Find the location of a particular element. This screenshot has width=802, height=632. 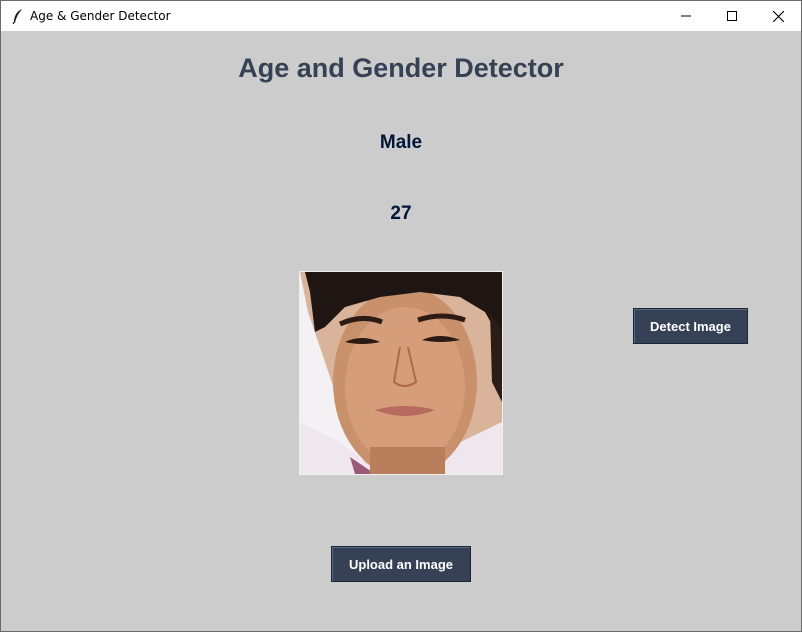

minimize-button is located at coordinates (686, 16).